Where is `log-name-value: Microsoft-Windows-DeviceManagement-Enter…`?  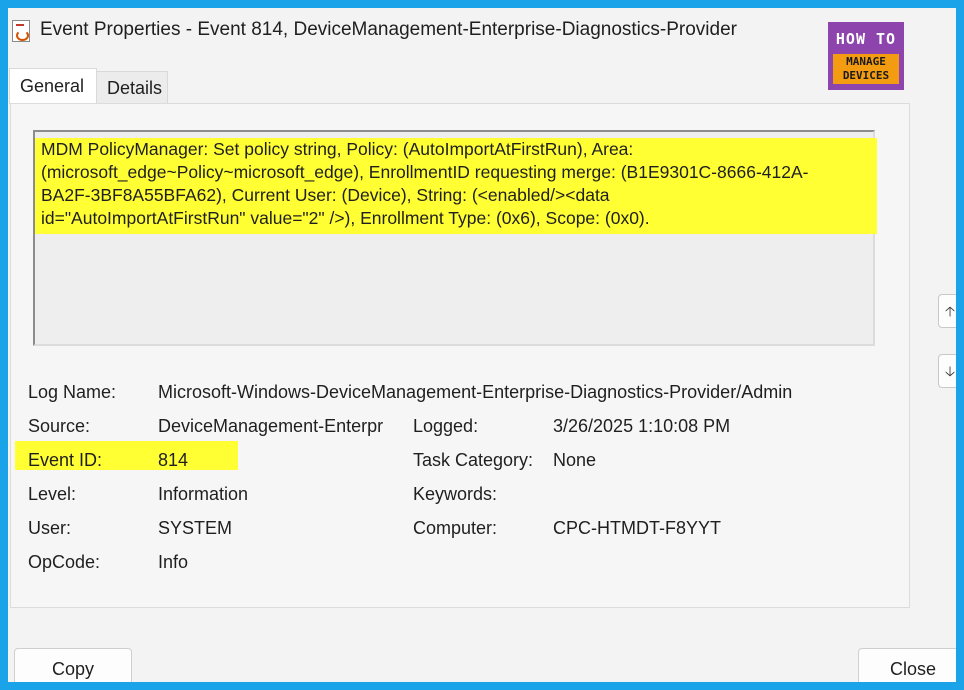
log-name-value: Microsoft-Windows-DeviceManagement-Enter… is located at coordinates (475, 392).